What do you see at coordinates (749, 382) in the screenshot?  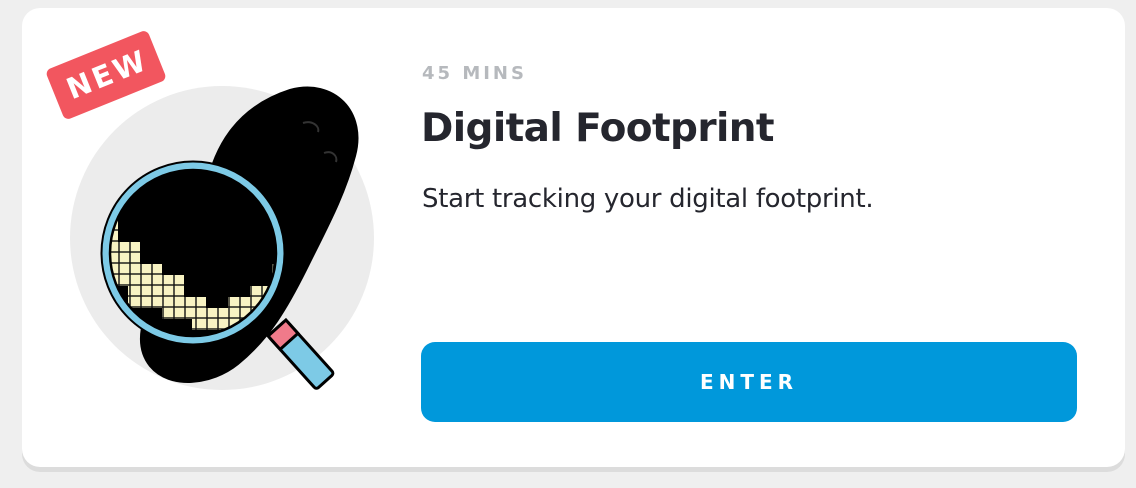 I see `enter-button: ENTER` at bounding box center [749, 382].